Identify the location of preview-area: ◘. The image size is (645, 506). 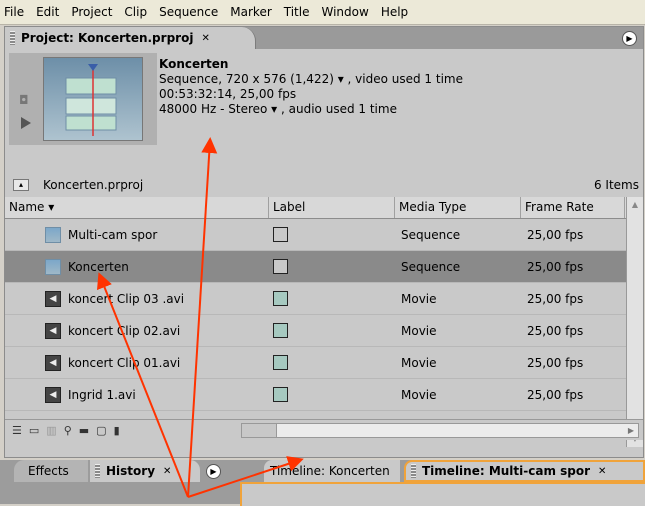
(83, 99).